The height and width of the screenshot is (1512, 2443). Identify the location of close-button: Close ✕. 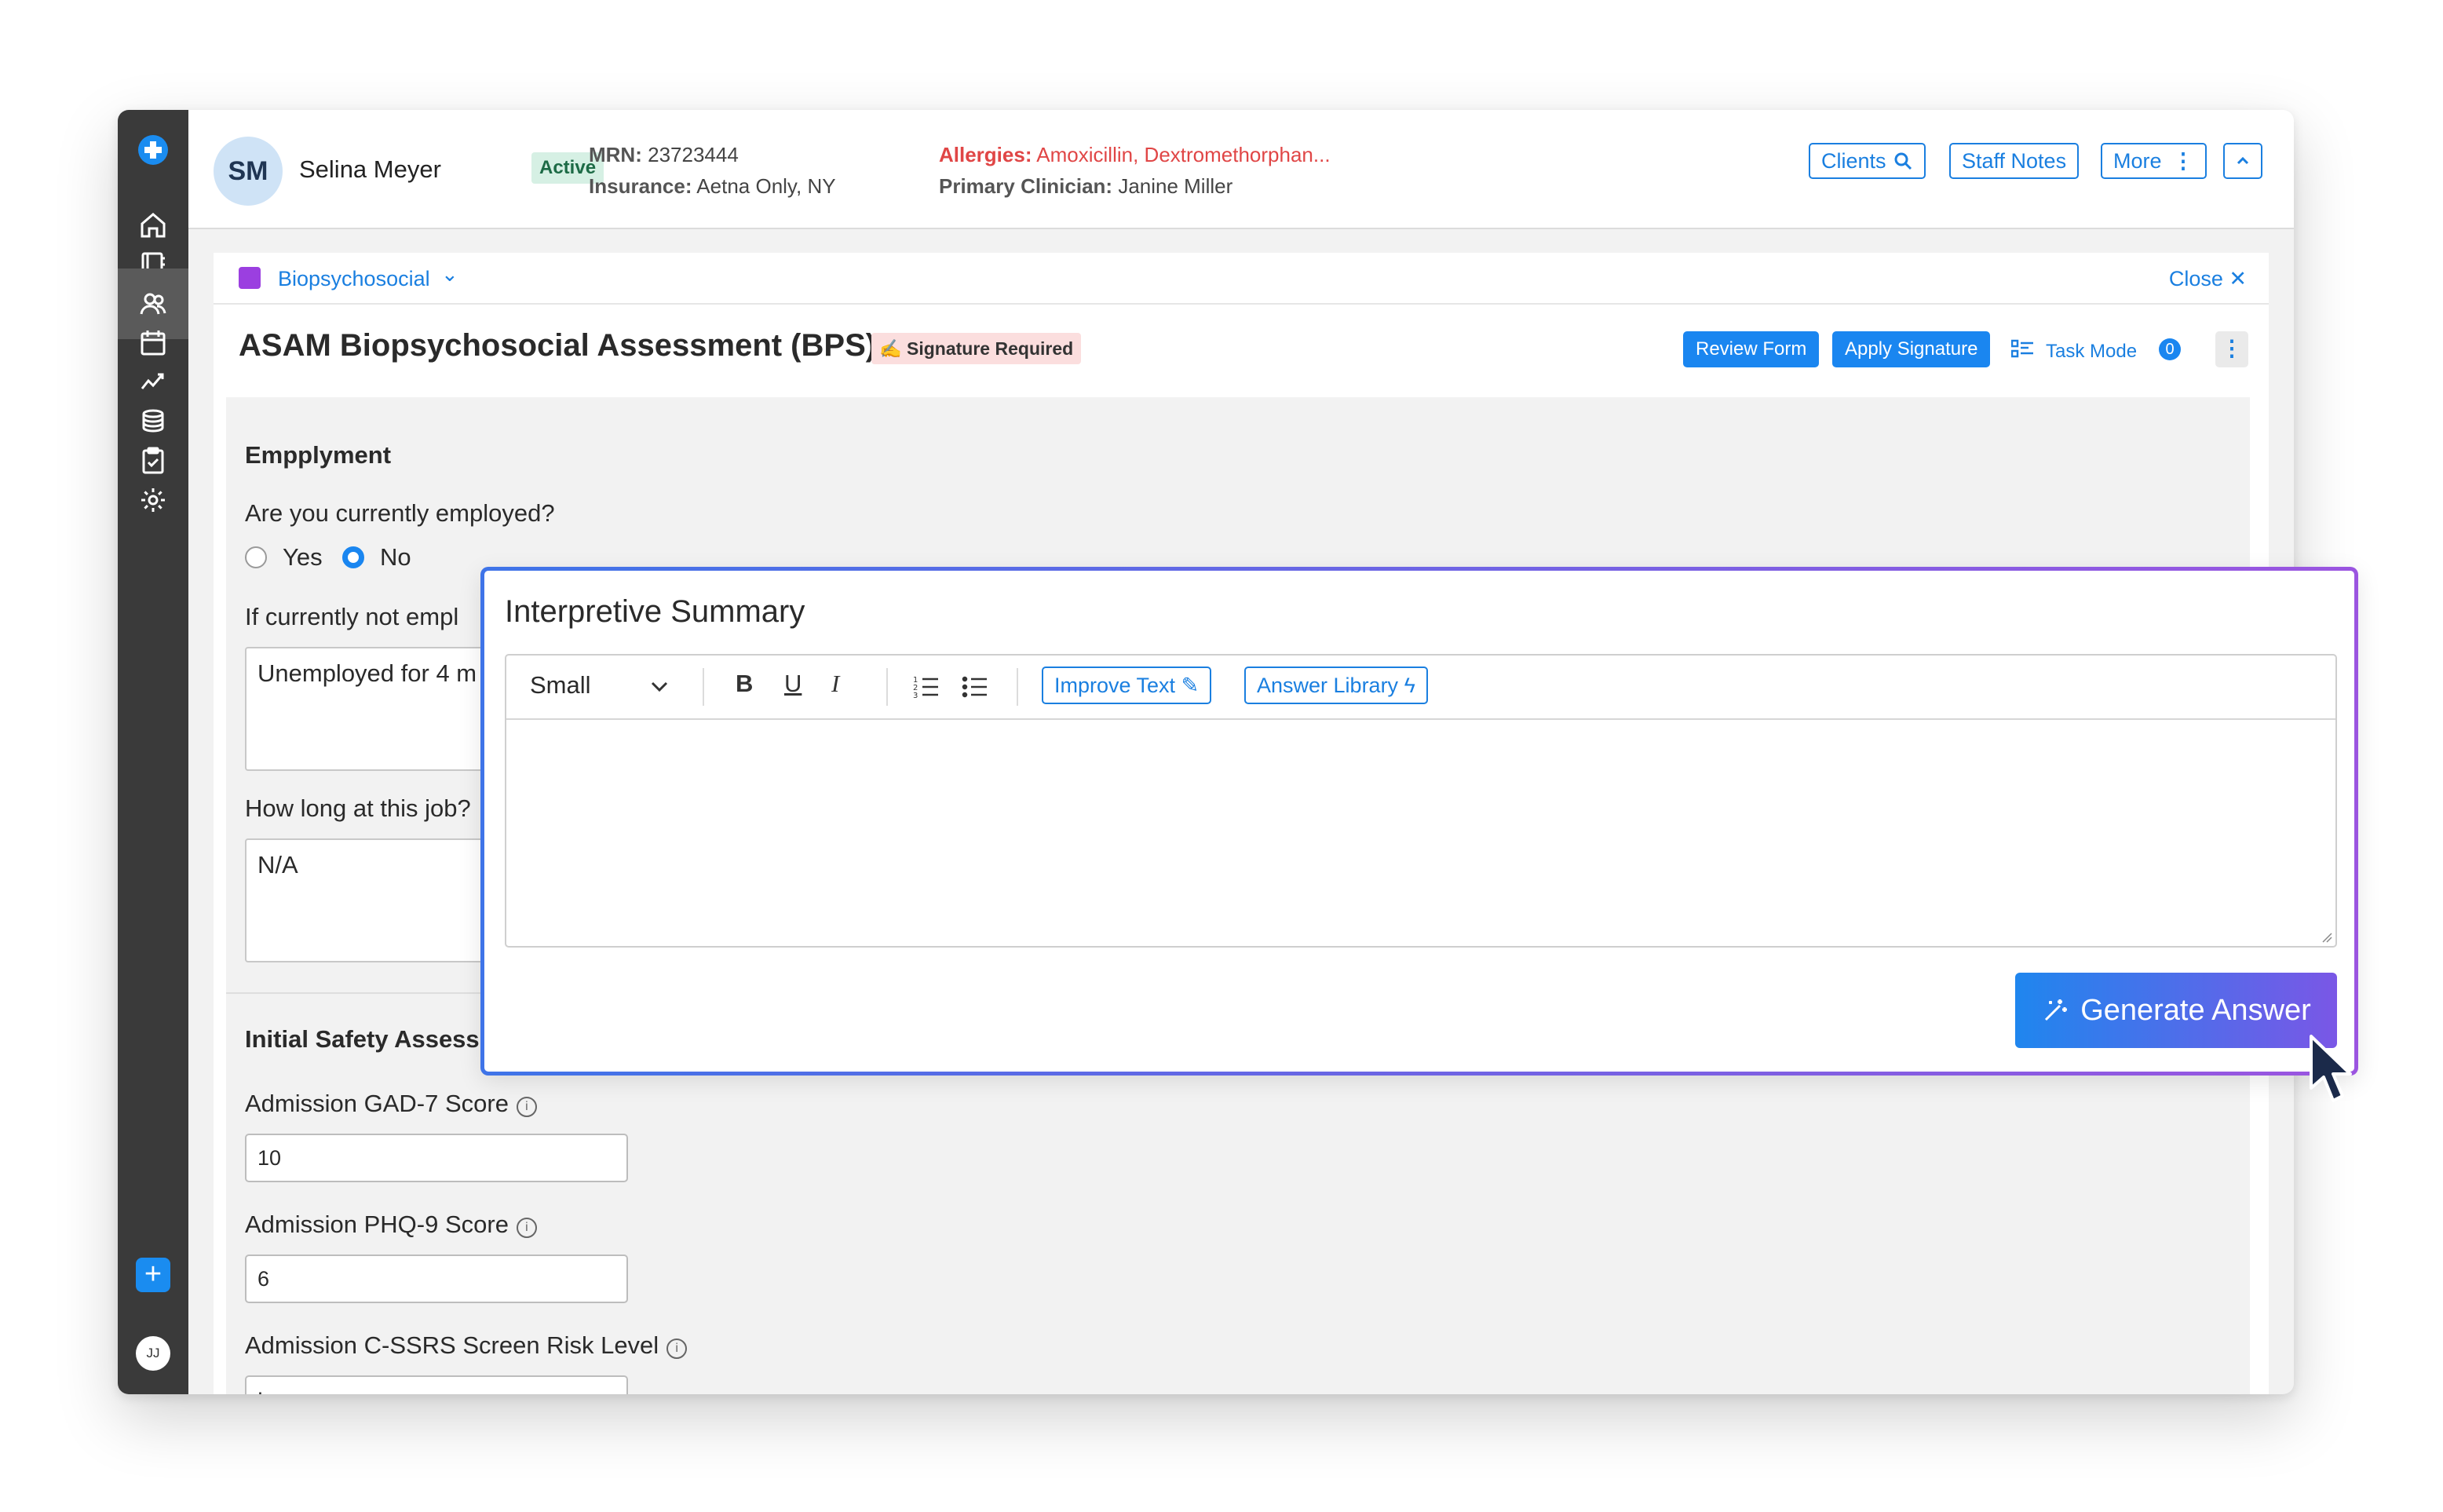
(2208, 279).